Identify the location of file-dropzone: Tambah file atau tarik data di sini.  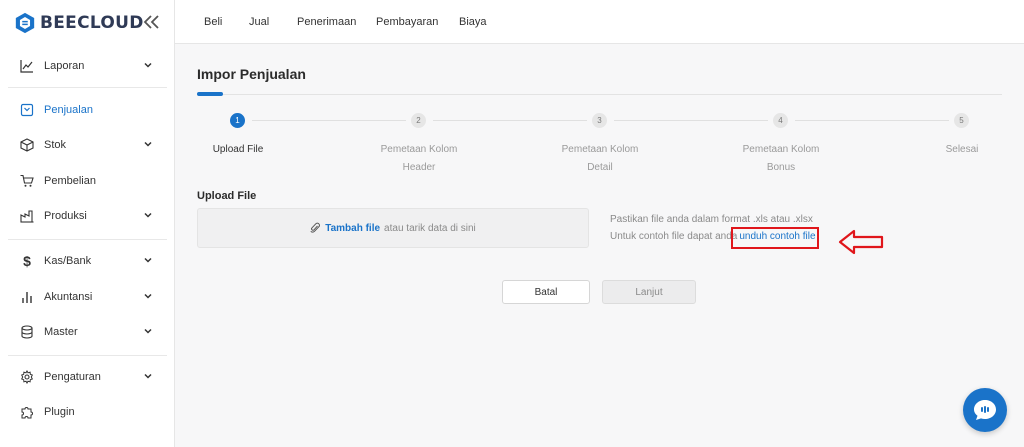
(393, 228).